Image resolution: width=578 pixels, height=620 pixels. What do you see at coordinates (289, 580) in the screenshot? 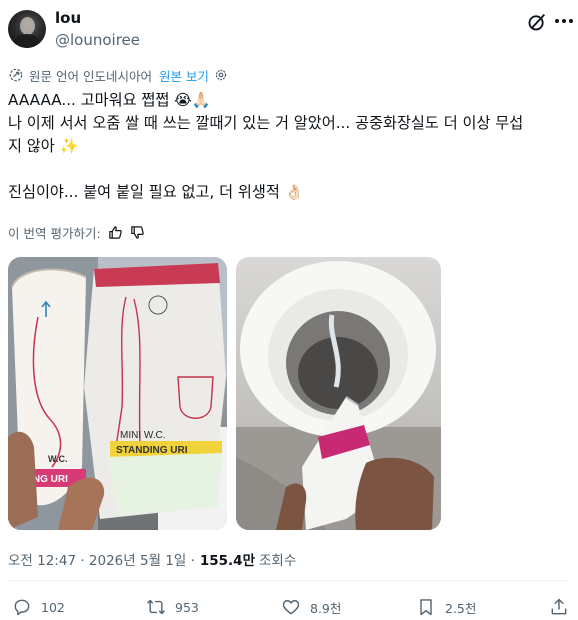
I see `divider` at bounding box center [289, 580].